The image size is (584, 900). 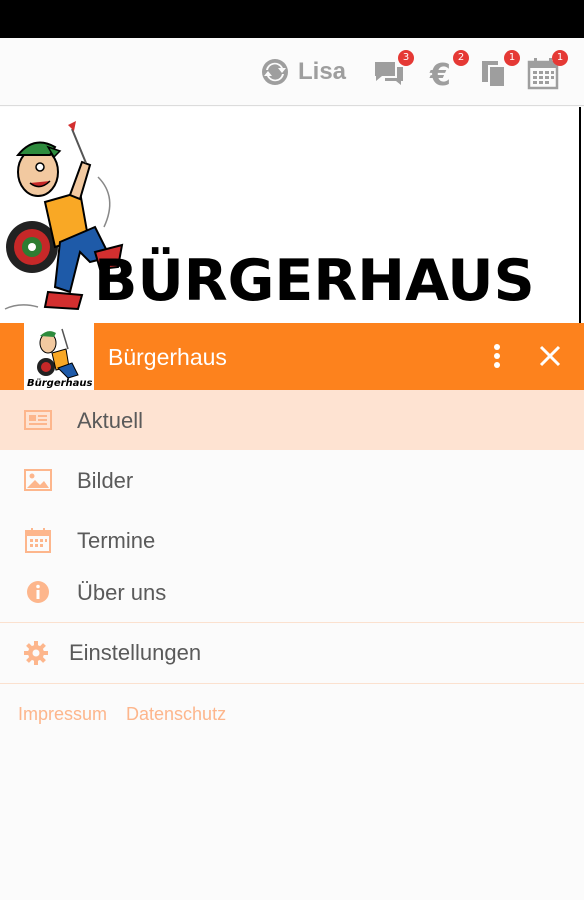 What do you see at coordinates (580, 215) in the screenshot?
I see `banner-border` at bounding box center [580, 215].